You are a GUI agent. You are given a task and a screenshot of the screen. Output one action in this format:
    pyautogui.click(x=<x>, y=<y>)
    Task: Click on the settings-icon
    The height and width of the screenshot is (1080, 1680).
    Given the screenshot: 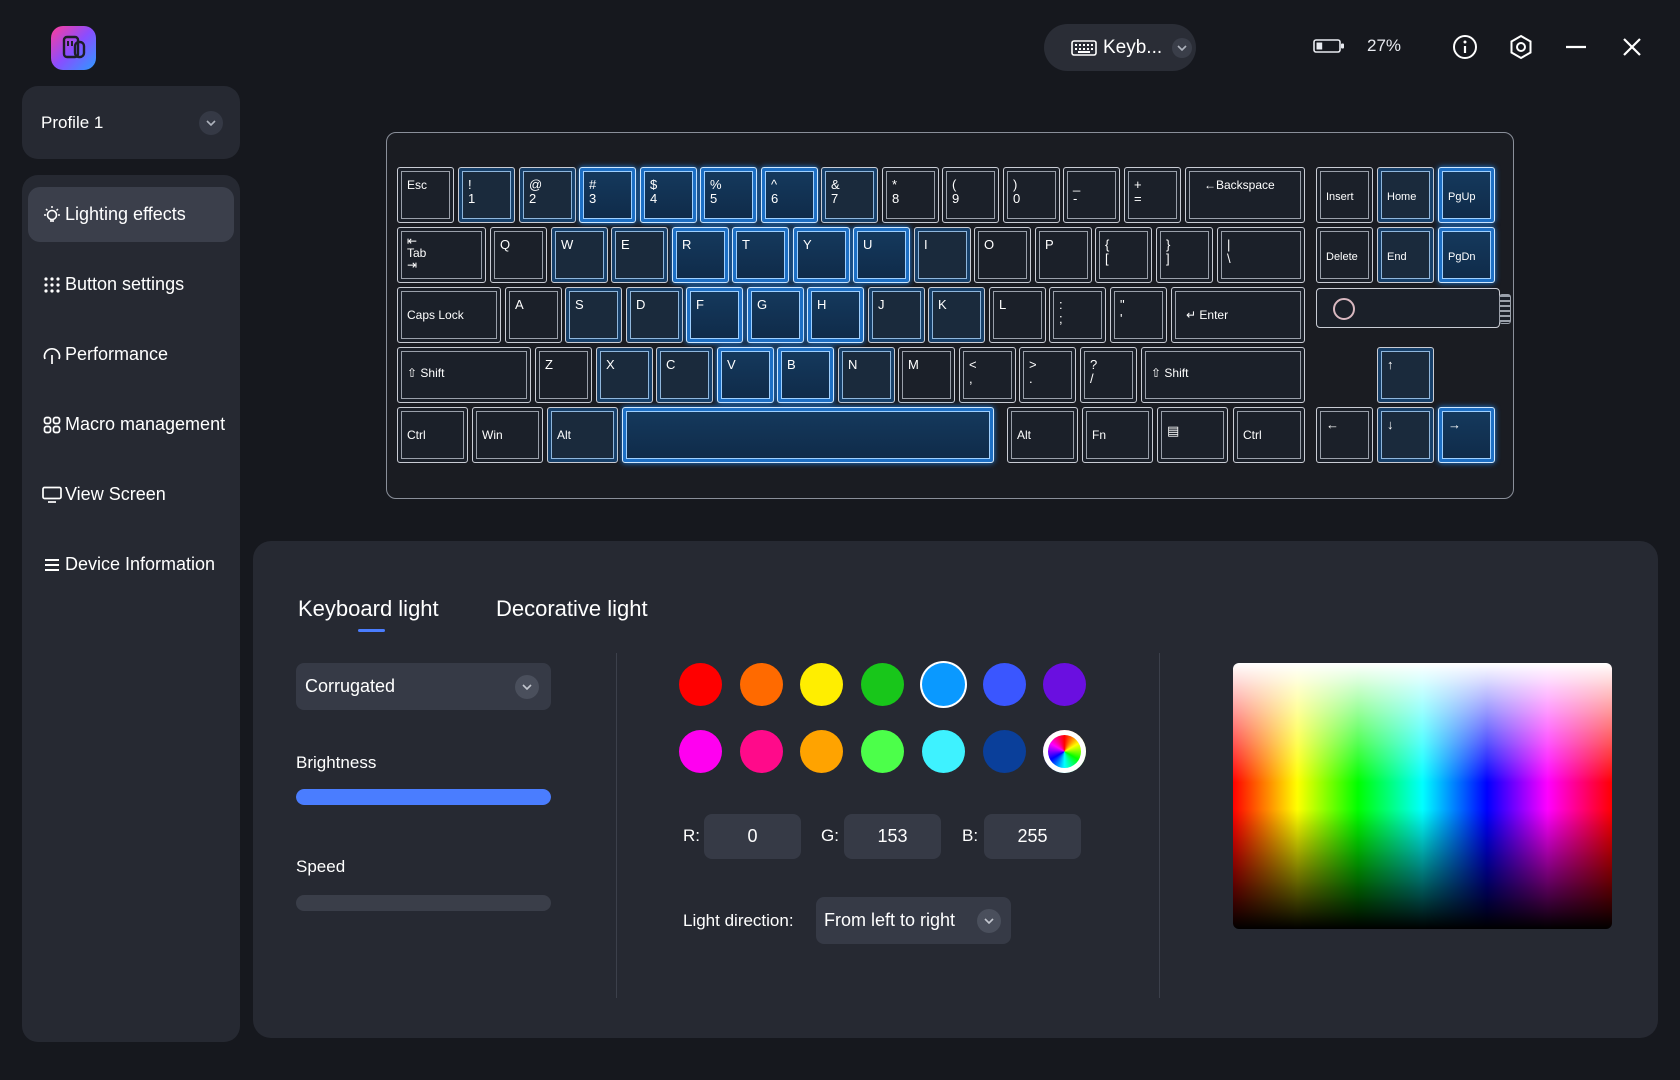 What is the action you would take?
    pyautogui.click(x=1521, y=47)
    